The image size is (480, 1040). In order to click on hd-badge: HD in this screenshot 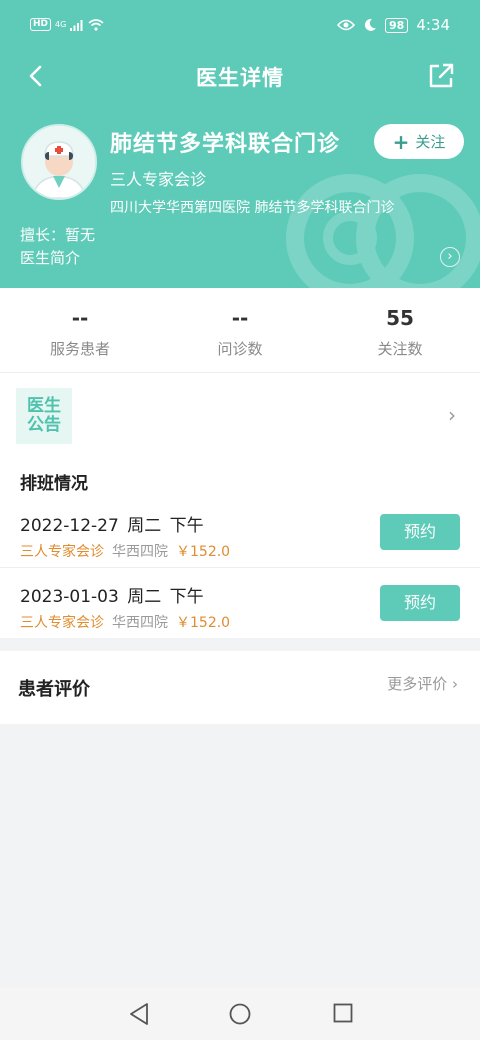, I will do `click(41, 24)`.